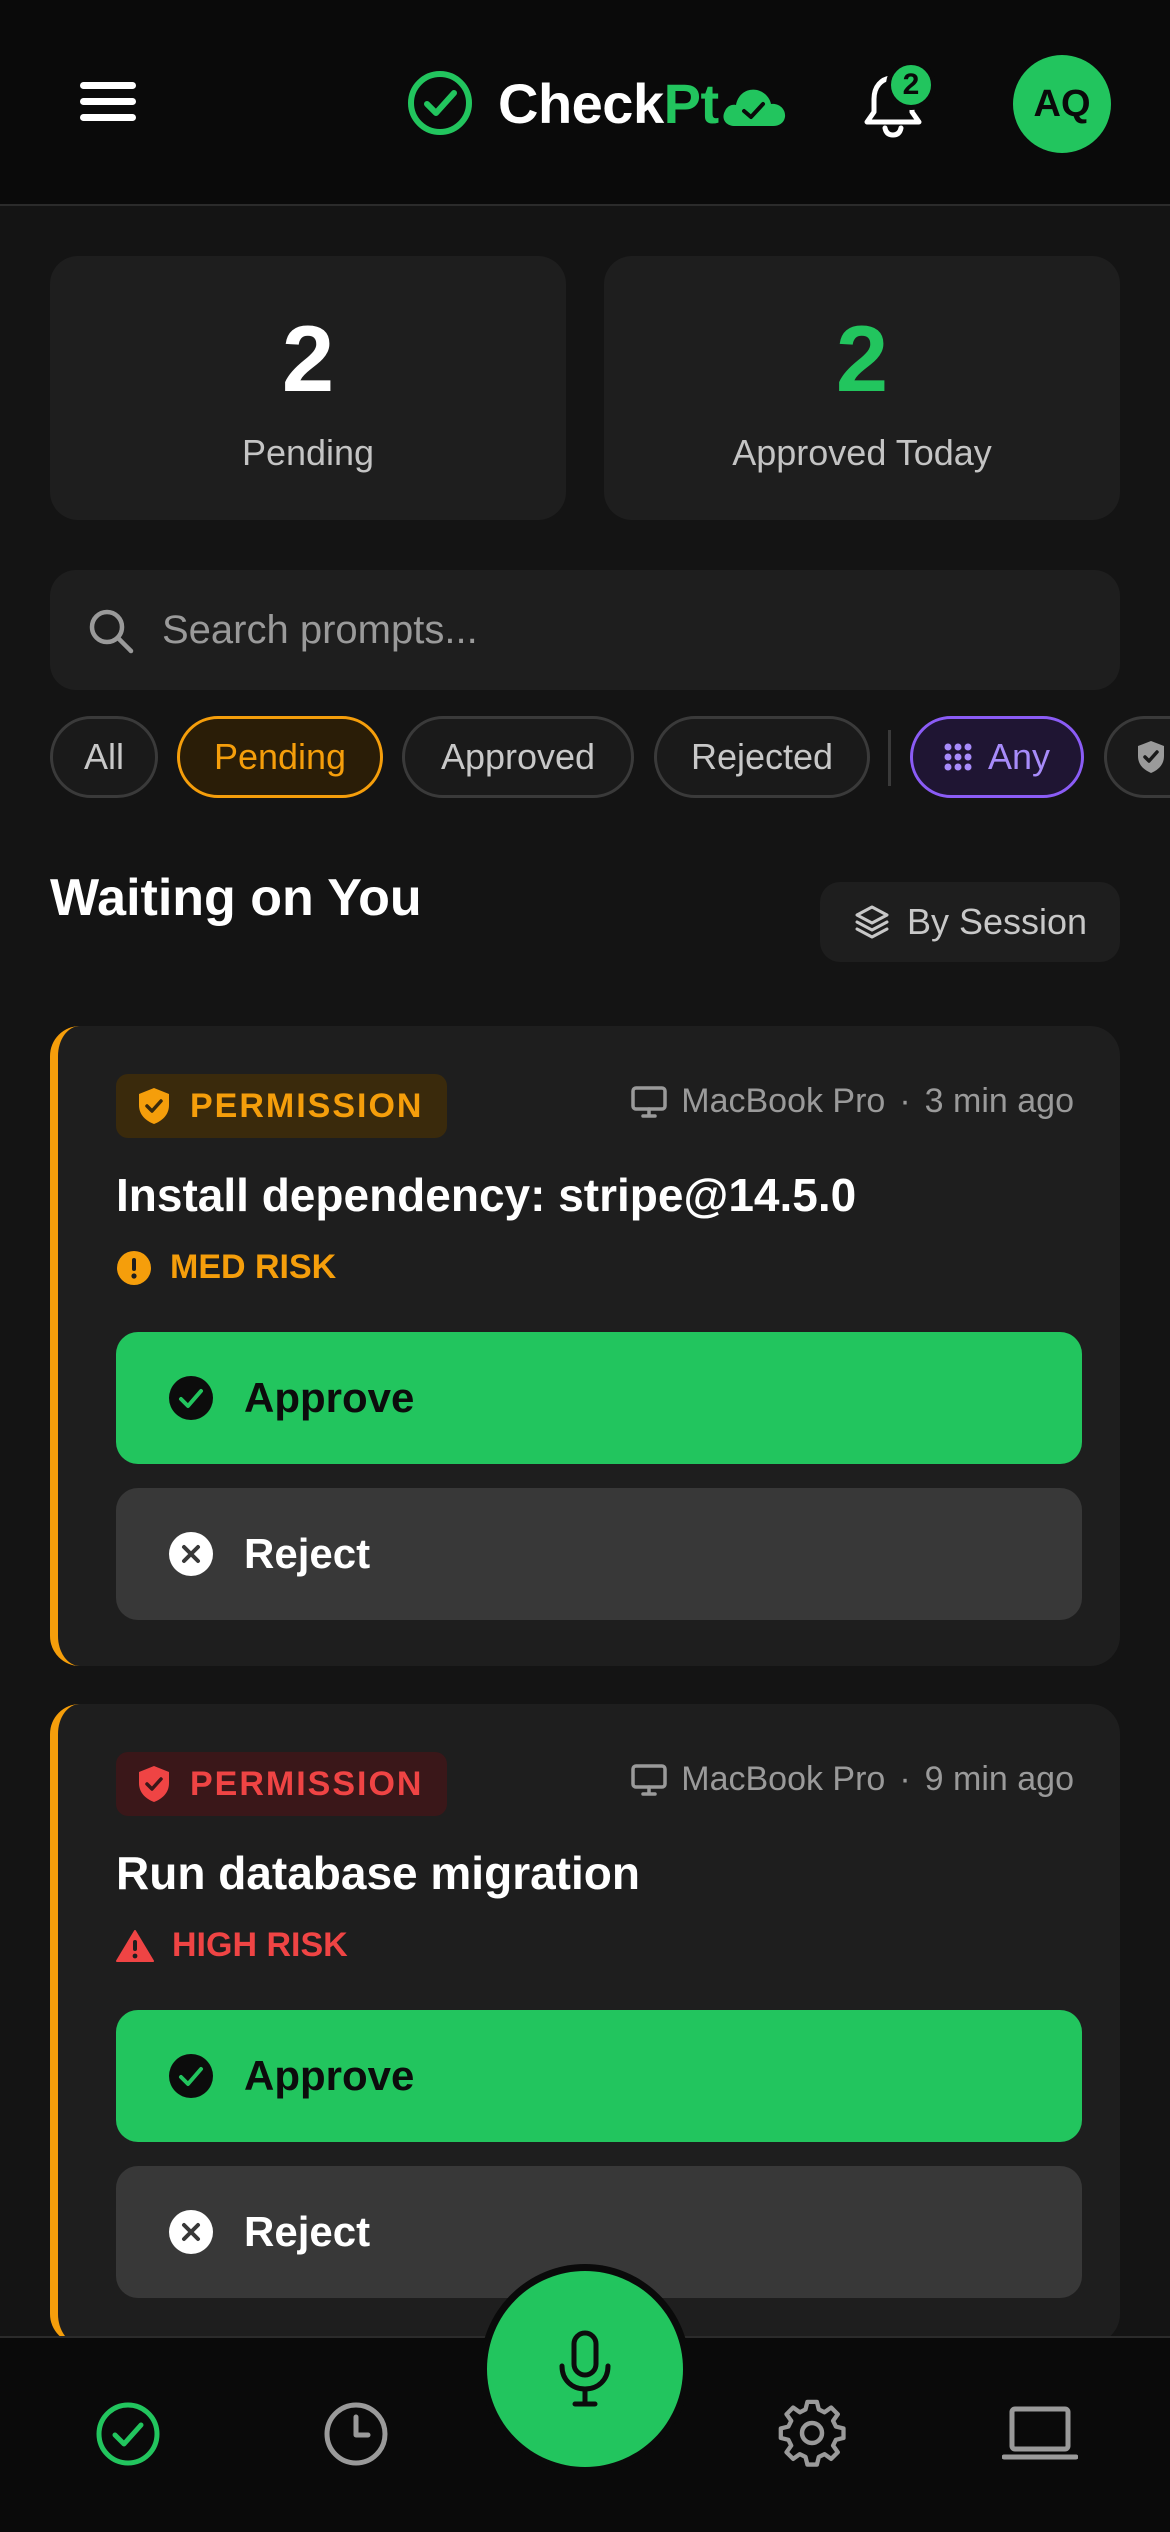  Describe the element at coordinates (622, 630) in the screenshot. I see `search-input` at that location.